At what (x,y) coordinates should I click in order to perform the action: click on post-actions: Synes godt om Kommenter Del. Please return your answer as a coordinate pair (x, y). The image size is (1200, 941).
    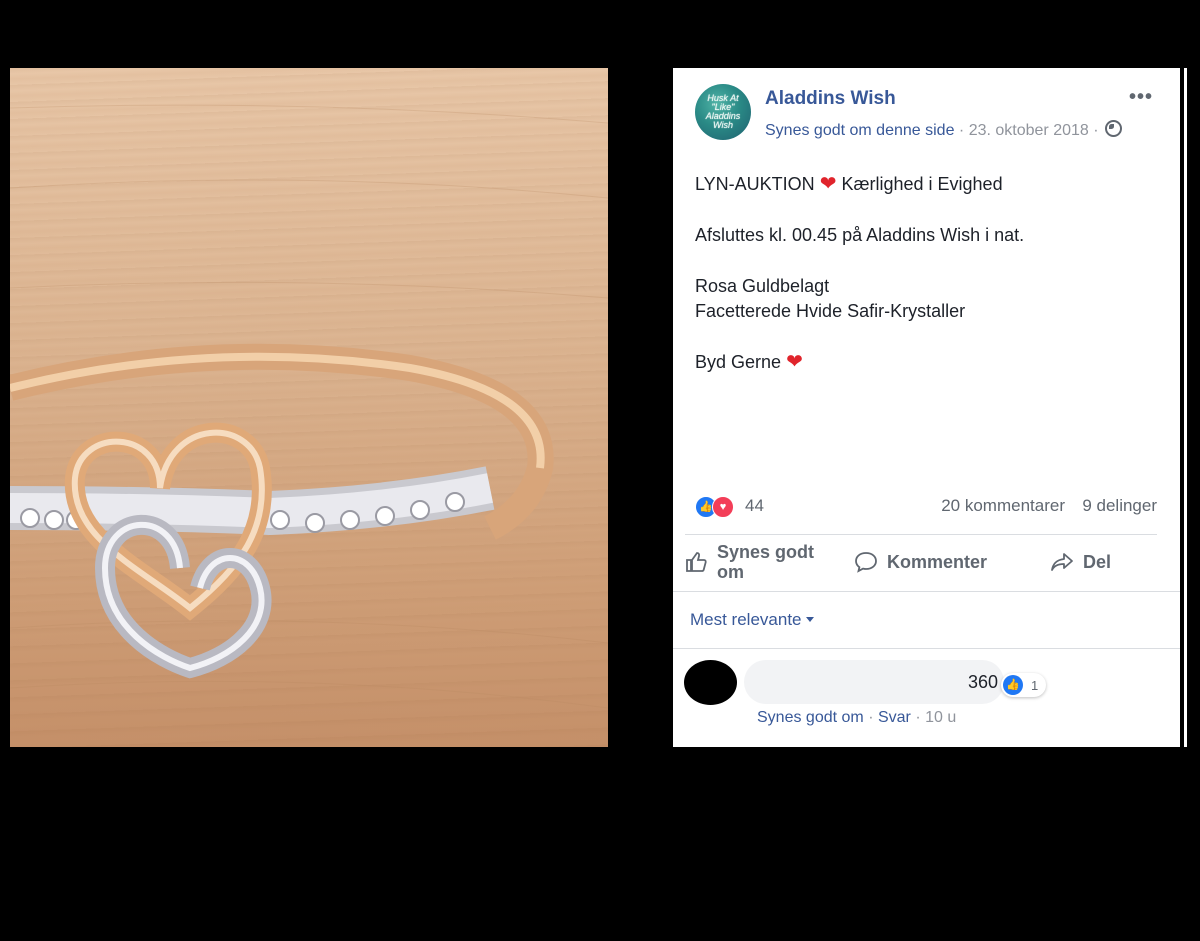
    Looking at the image, I should click on (921, 562).